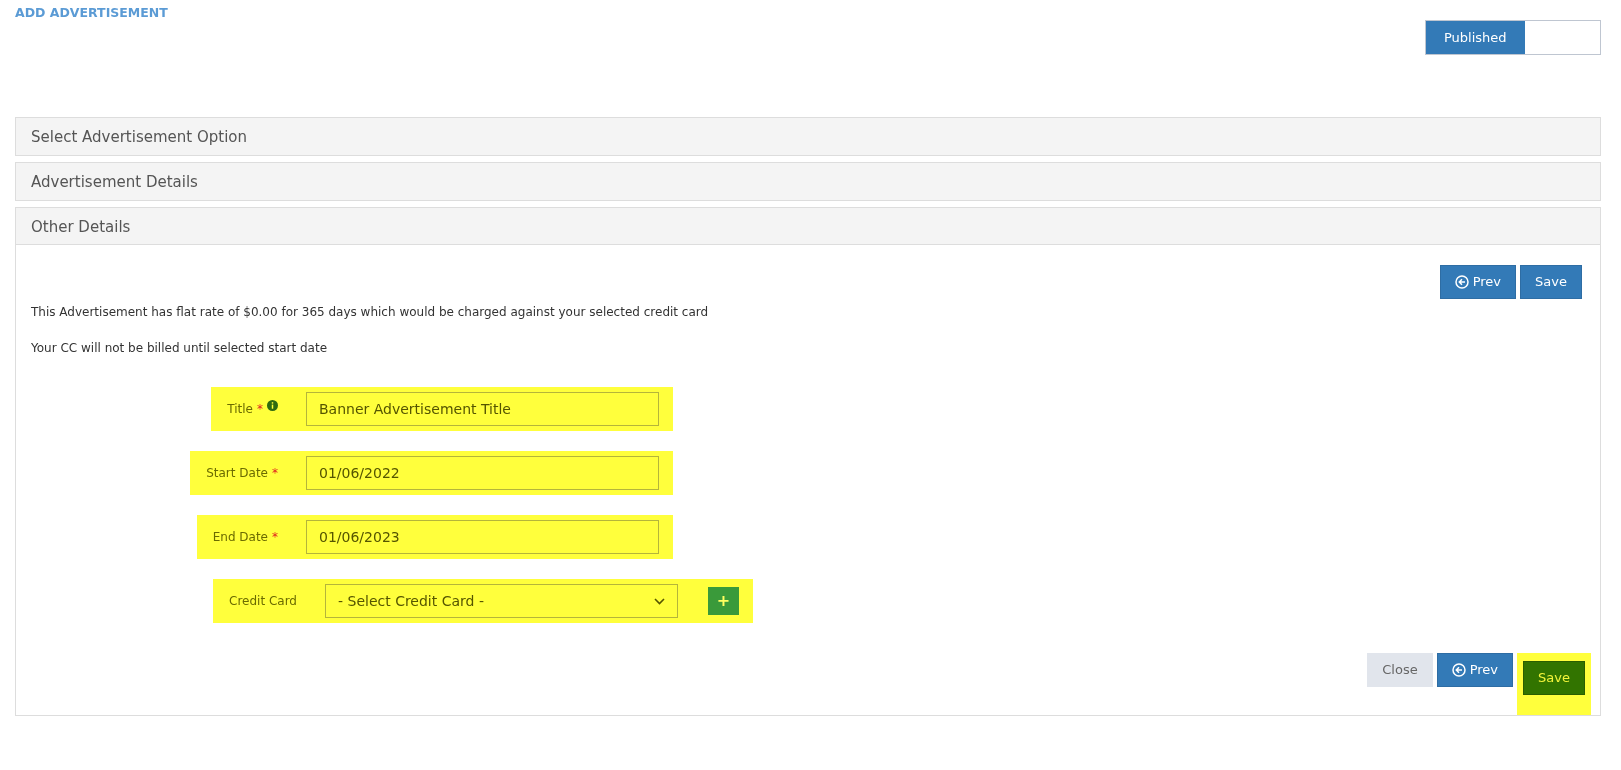 Image resolution: width=1621 pixels, height=770 pixels. What do you see at coordinates (370, 312) in the screenshot?
I see `info-text: This Advertisement has flat rate of $0.00 for 365 days which would be charged against your selected credit card` at bounding box center [370, 312].